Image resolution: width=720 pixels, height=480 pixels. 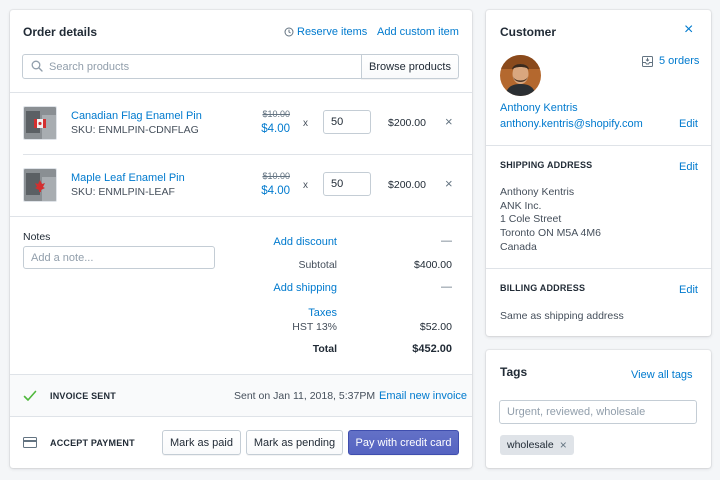 I want to click on discount-value: —, so click(x=446, y=241).